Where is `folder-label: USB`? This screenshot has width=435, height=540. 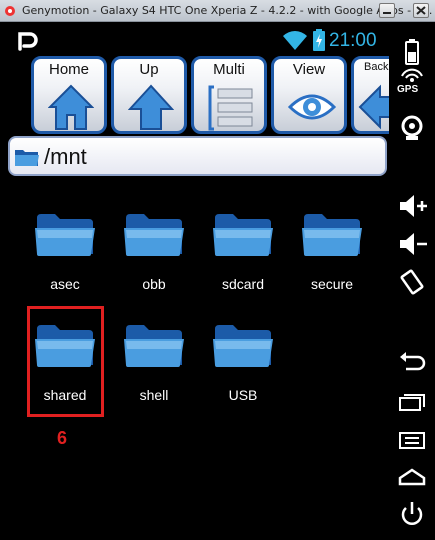 folder-label: USB is located at coordinates (243, 395).